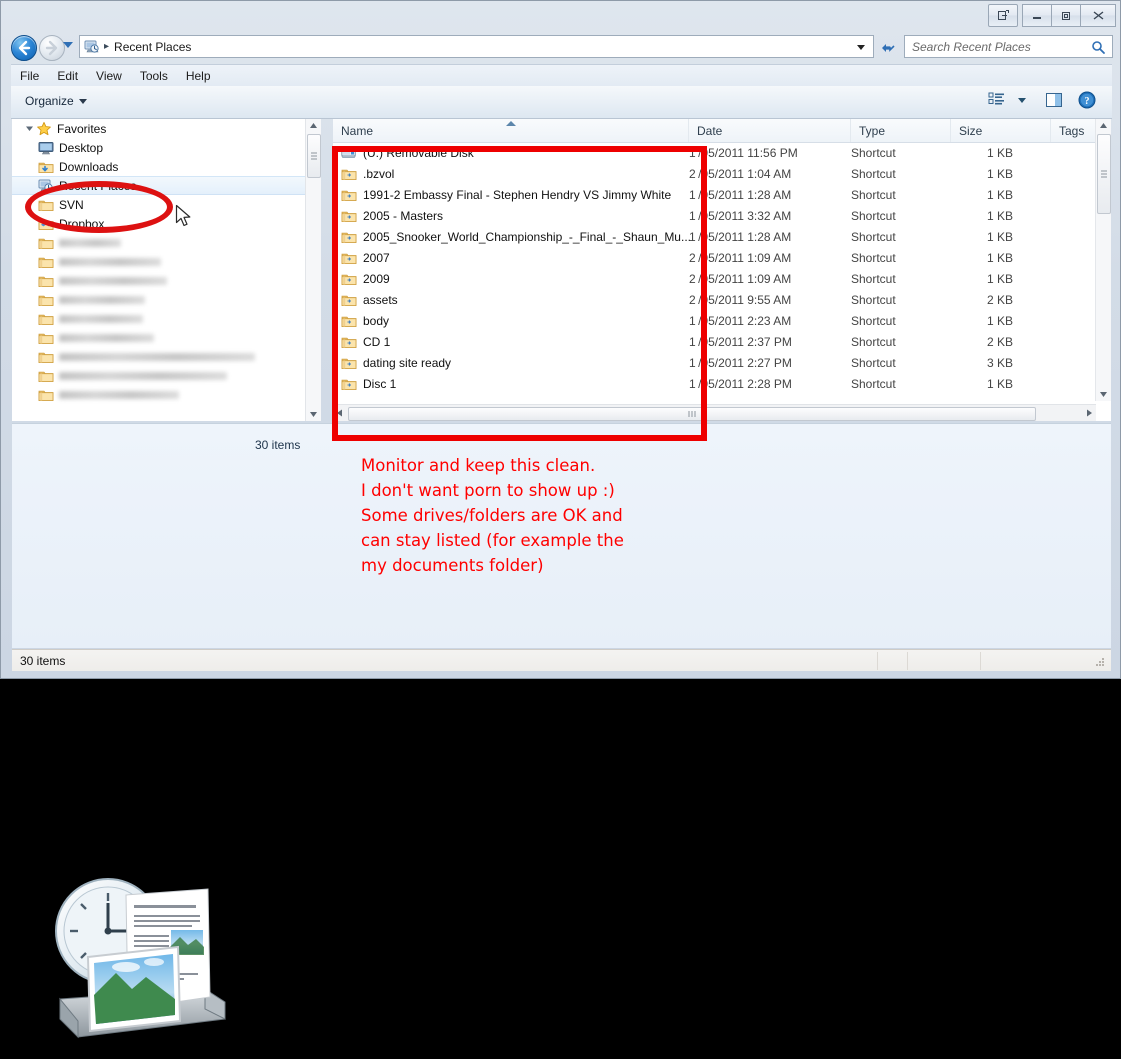 Image resolution: width=1121 pixels, height=1059 pixels. What do you see at coordinates (692, 414) in the screenshot?
I see `horizontal-scroll-thumb` at bounding box center [692, 414].